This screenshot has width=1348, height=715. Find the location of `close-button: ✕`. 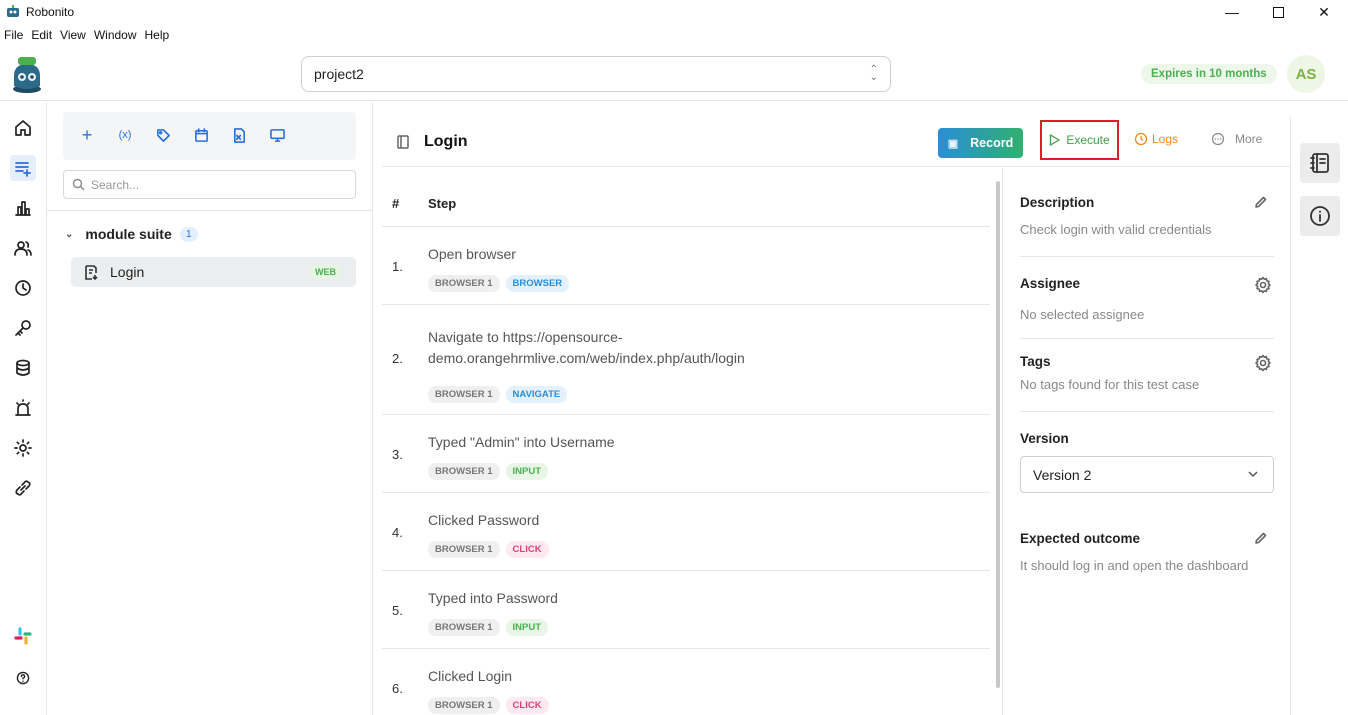

close-button: ✕ is located at coordinates (1324, 12).